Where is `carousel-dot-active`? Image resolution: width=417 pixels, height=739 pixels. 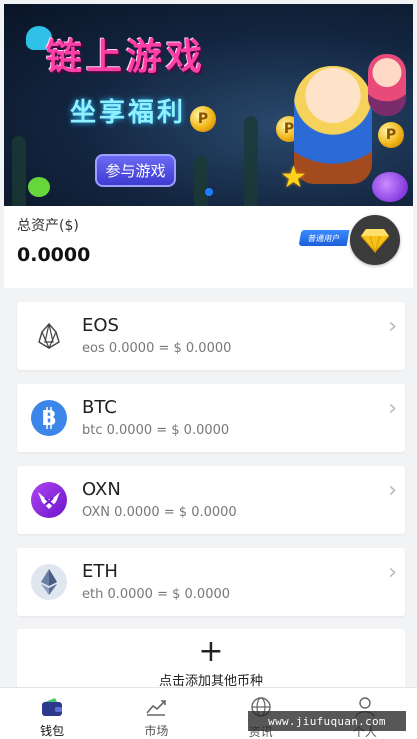
carousel-dot-active is located at coordinates (208, 192).